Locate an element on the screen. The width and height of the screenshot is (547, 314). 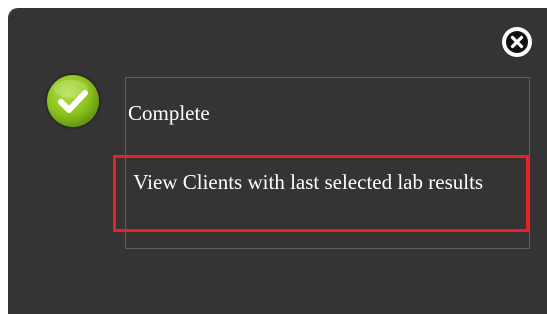
close-button is located at coordinates (517, 42).